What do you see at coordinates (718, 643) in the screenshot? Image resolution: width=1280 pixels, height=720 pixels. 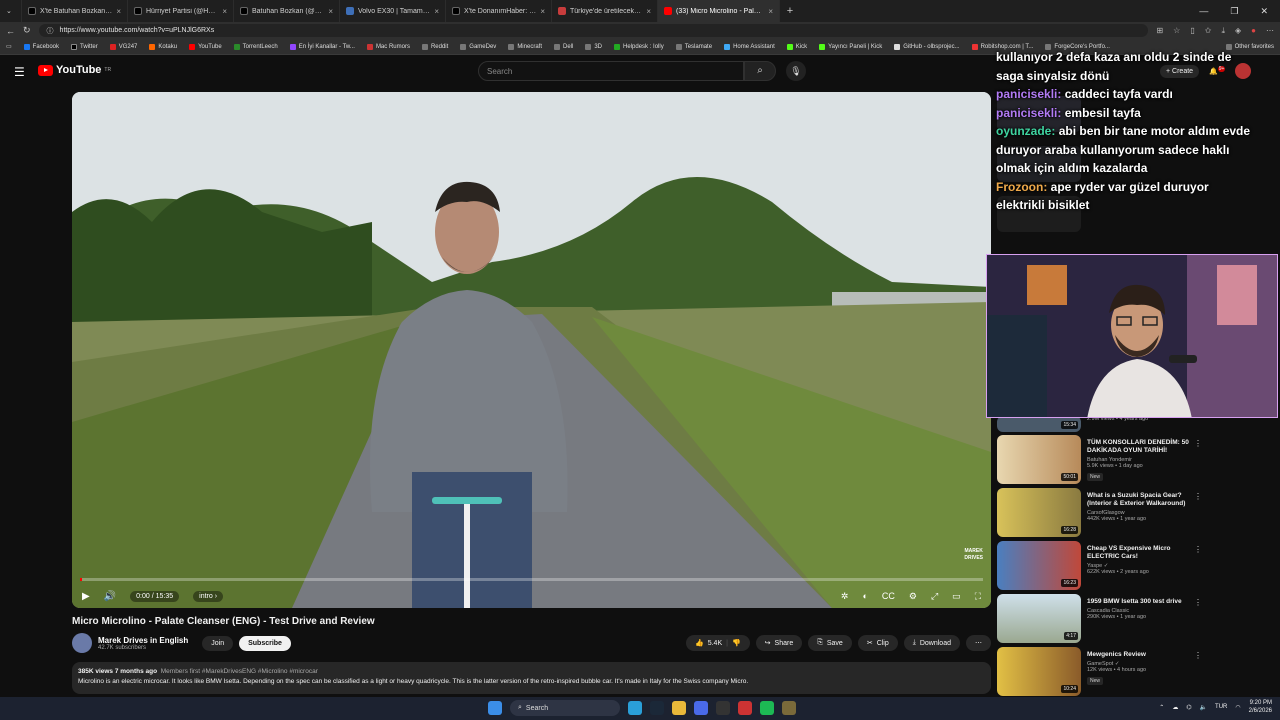 I see `like-button: 👍 5.4K | 👎` at bounding box center [718, 643].